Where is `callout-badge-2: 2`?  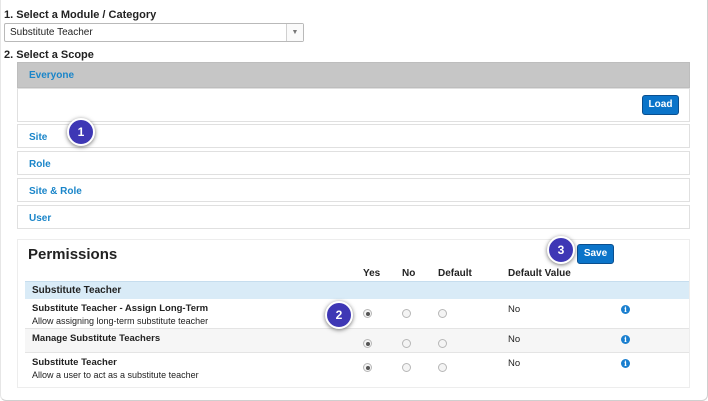 callout-badge-2: 2 is located at coordinates (339, 315).